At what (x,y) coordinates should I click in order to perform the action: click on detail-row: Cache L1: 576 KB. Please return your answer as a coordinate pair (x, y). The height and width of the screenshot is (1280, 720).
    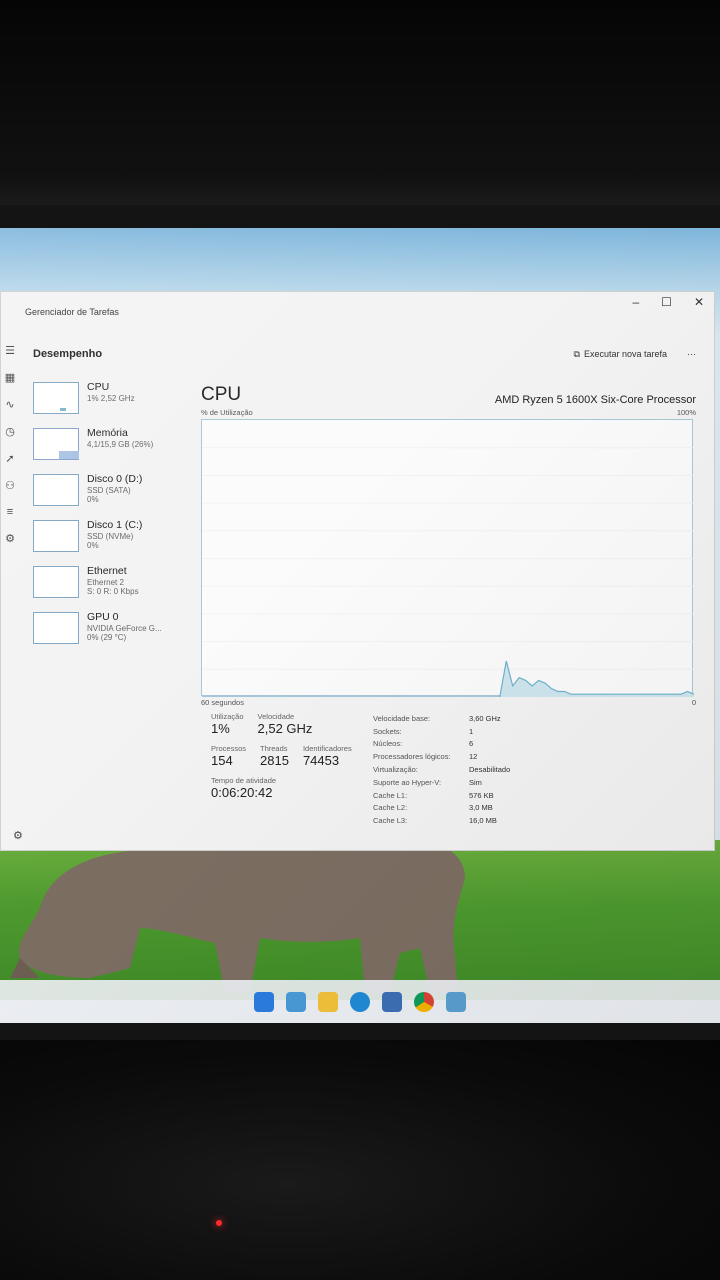
    Looking at the image, I should click on (523, 795).